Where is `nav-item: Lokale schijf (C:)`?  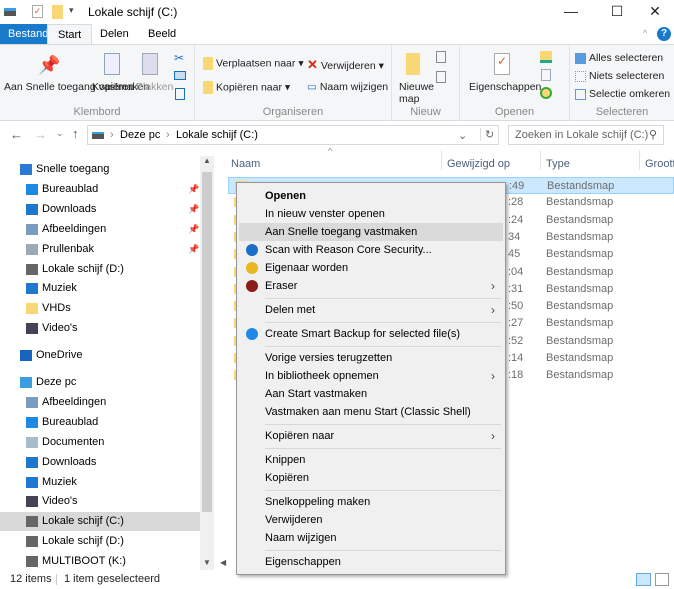
nav-item: Lokale schijf (C:) is located at coordinates (100, 522).